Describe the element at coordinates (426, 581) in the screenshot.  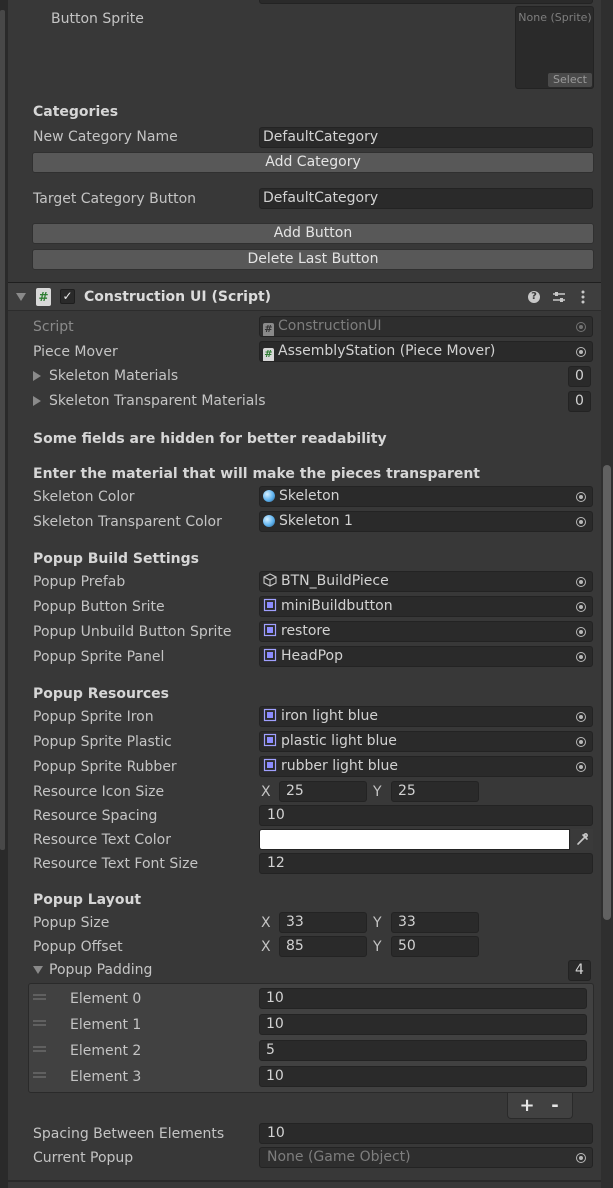
I see `popup-prefab-field: BTN_BuildPiece` at that location.